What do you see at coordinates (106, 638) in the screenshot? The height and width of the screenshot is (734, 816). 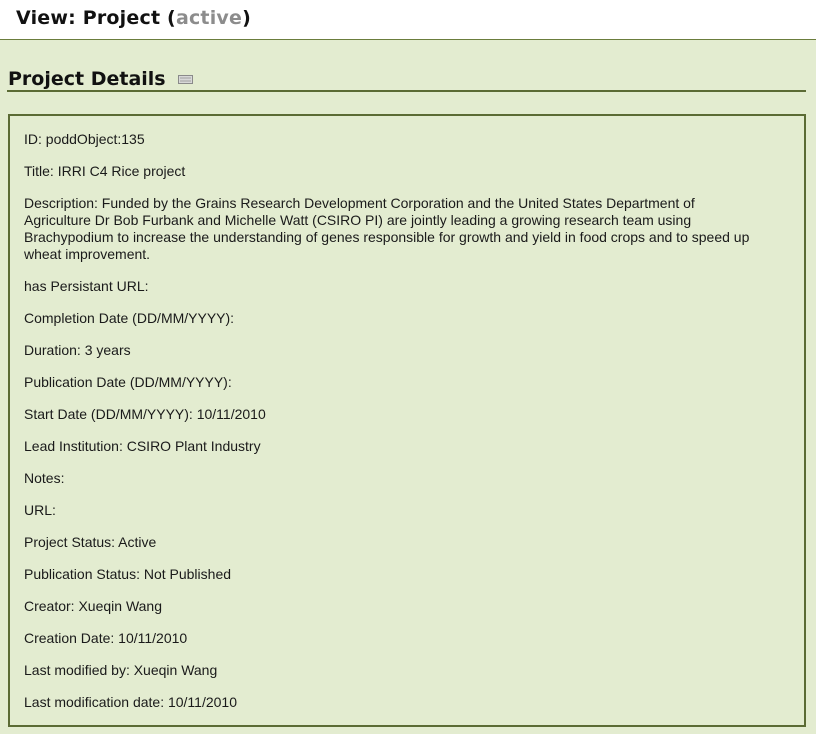 I see `field-creation-date: Creation Date: 10/11/2010` at bounding box center [106, 638].